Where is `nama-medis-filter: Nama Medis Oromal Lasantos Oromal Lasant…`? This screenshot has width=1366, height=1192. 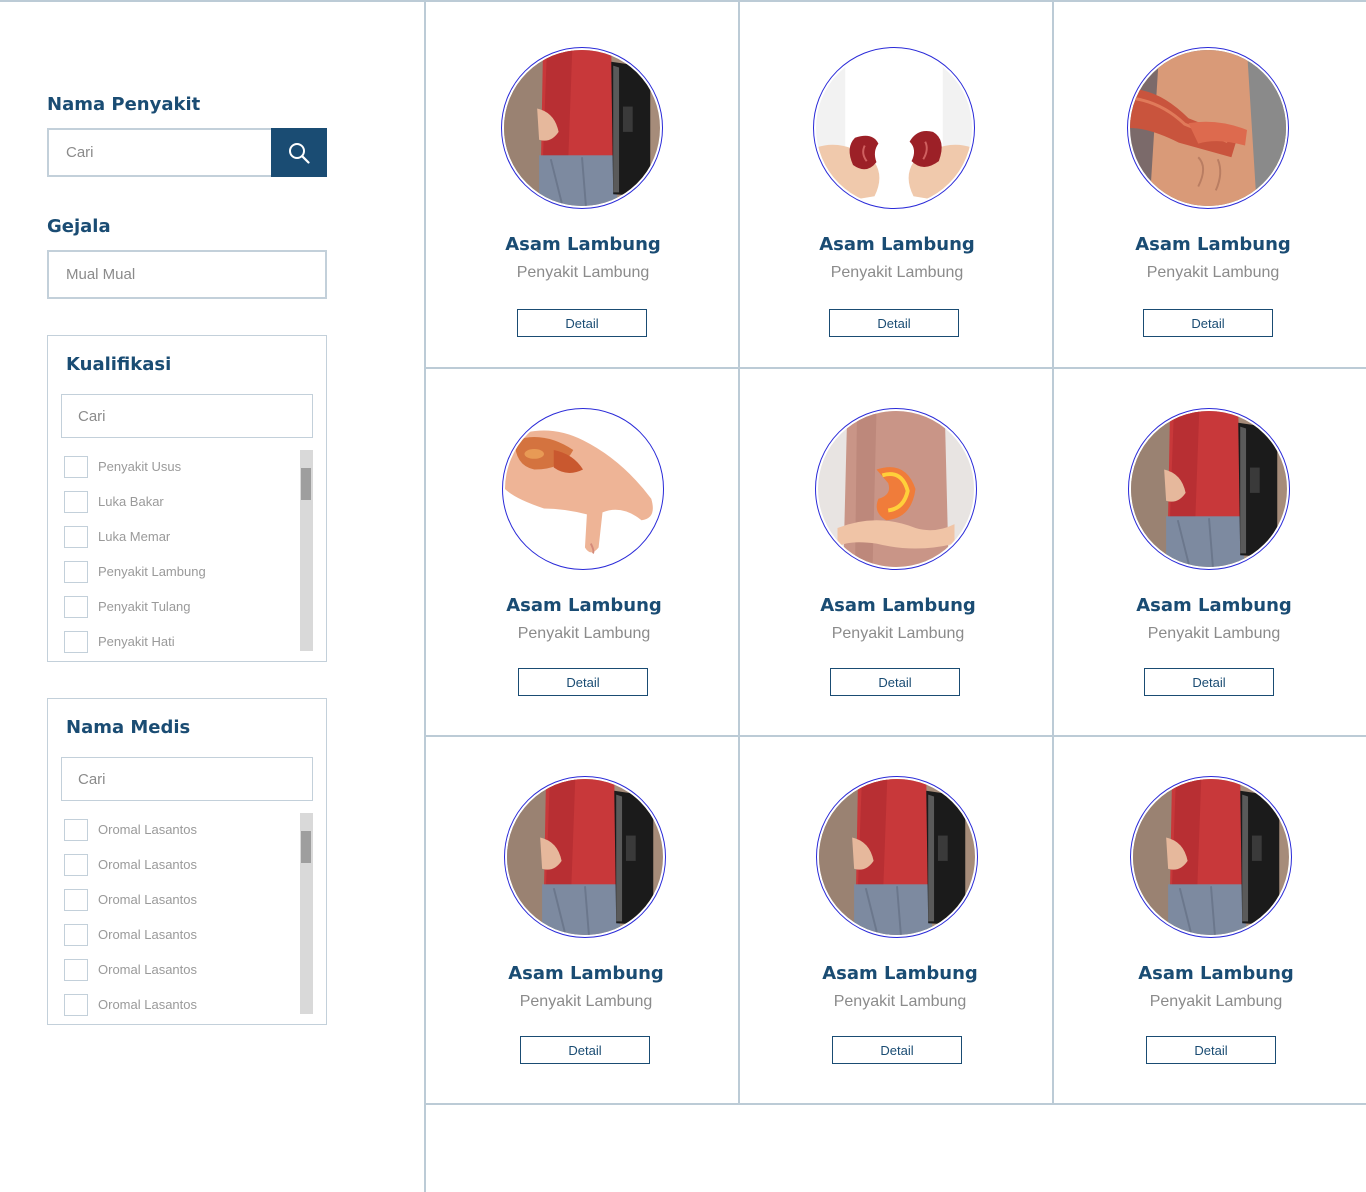 nama-medis-filter: Nama Medis Oromal Lasantos Oromal Lasant… is located at coordinates (187, 861).